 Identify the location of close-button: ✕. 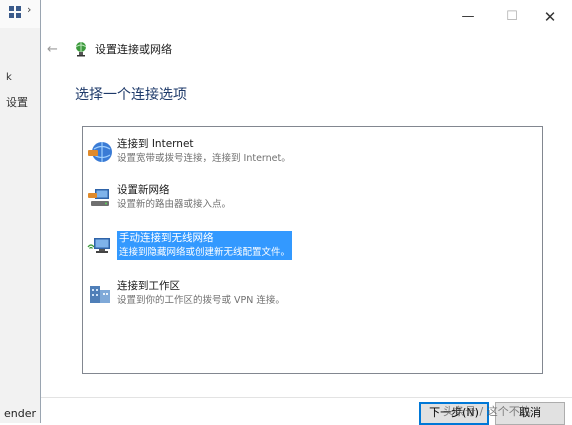
(550, 17).